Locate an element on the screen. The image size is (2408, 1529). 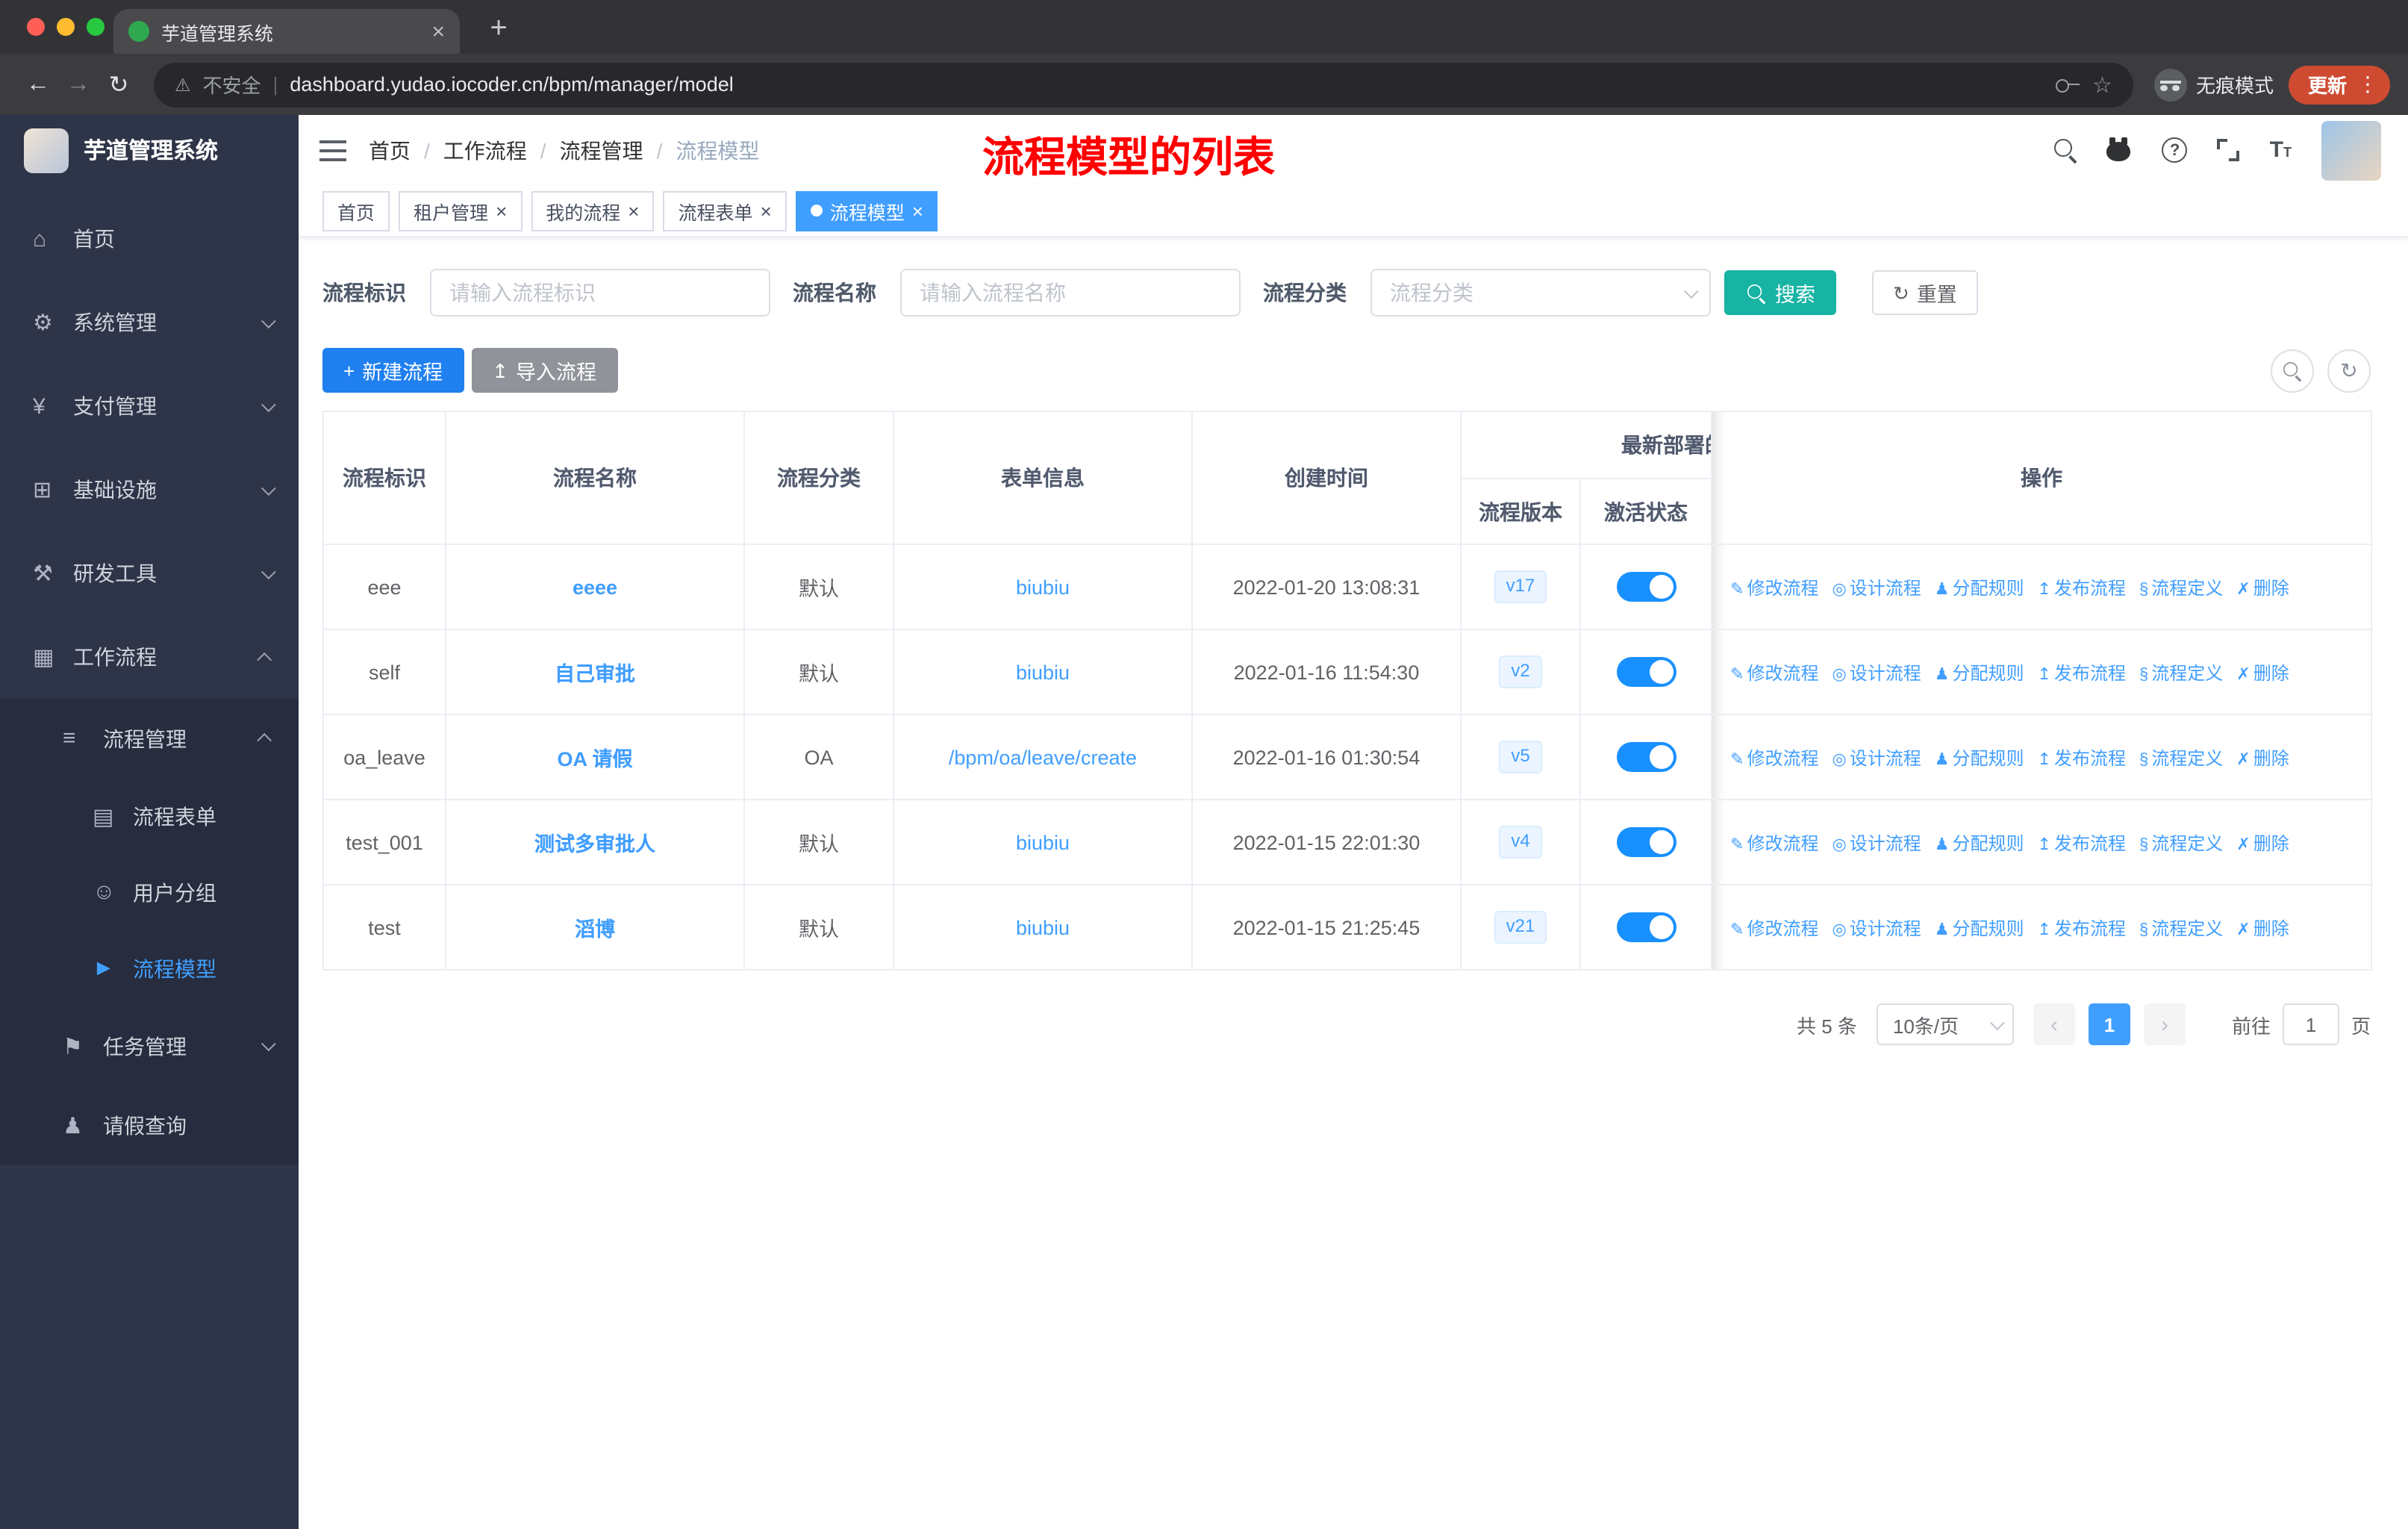
process-name-link: eeee is located at coordinates (595, 587).